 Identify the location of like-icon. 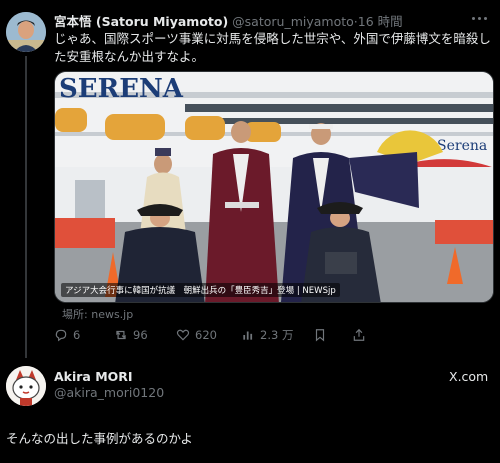
(183, 335).